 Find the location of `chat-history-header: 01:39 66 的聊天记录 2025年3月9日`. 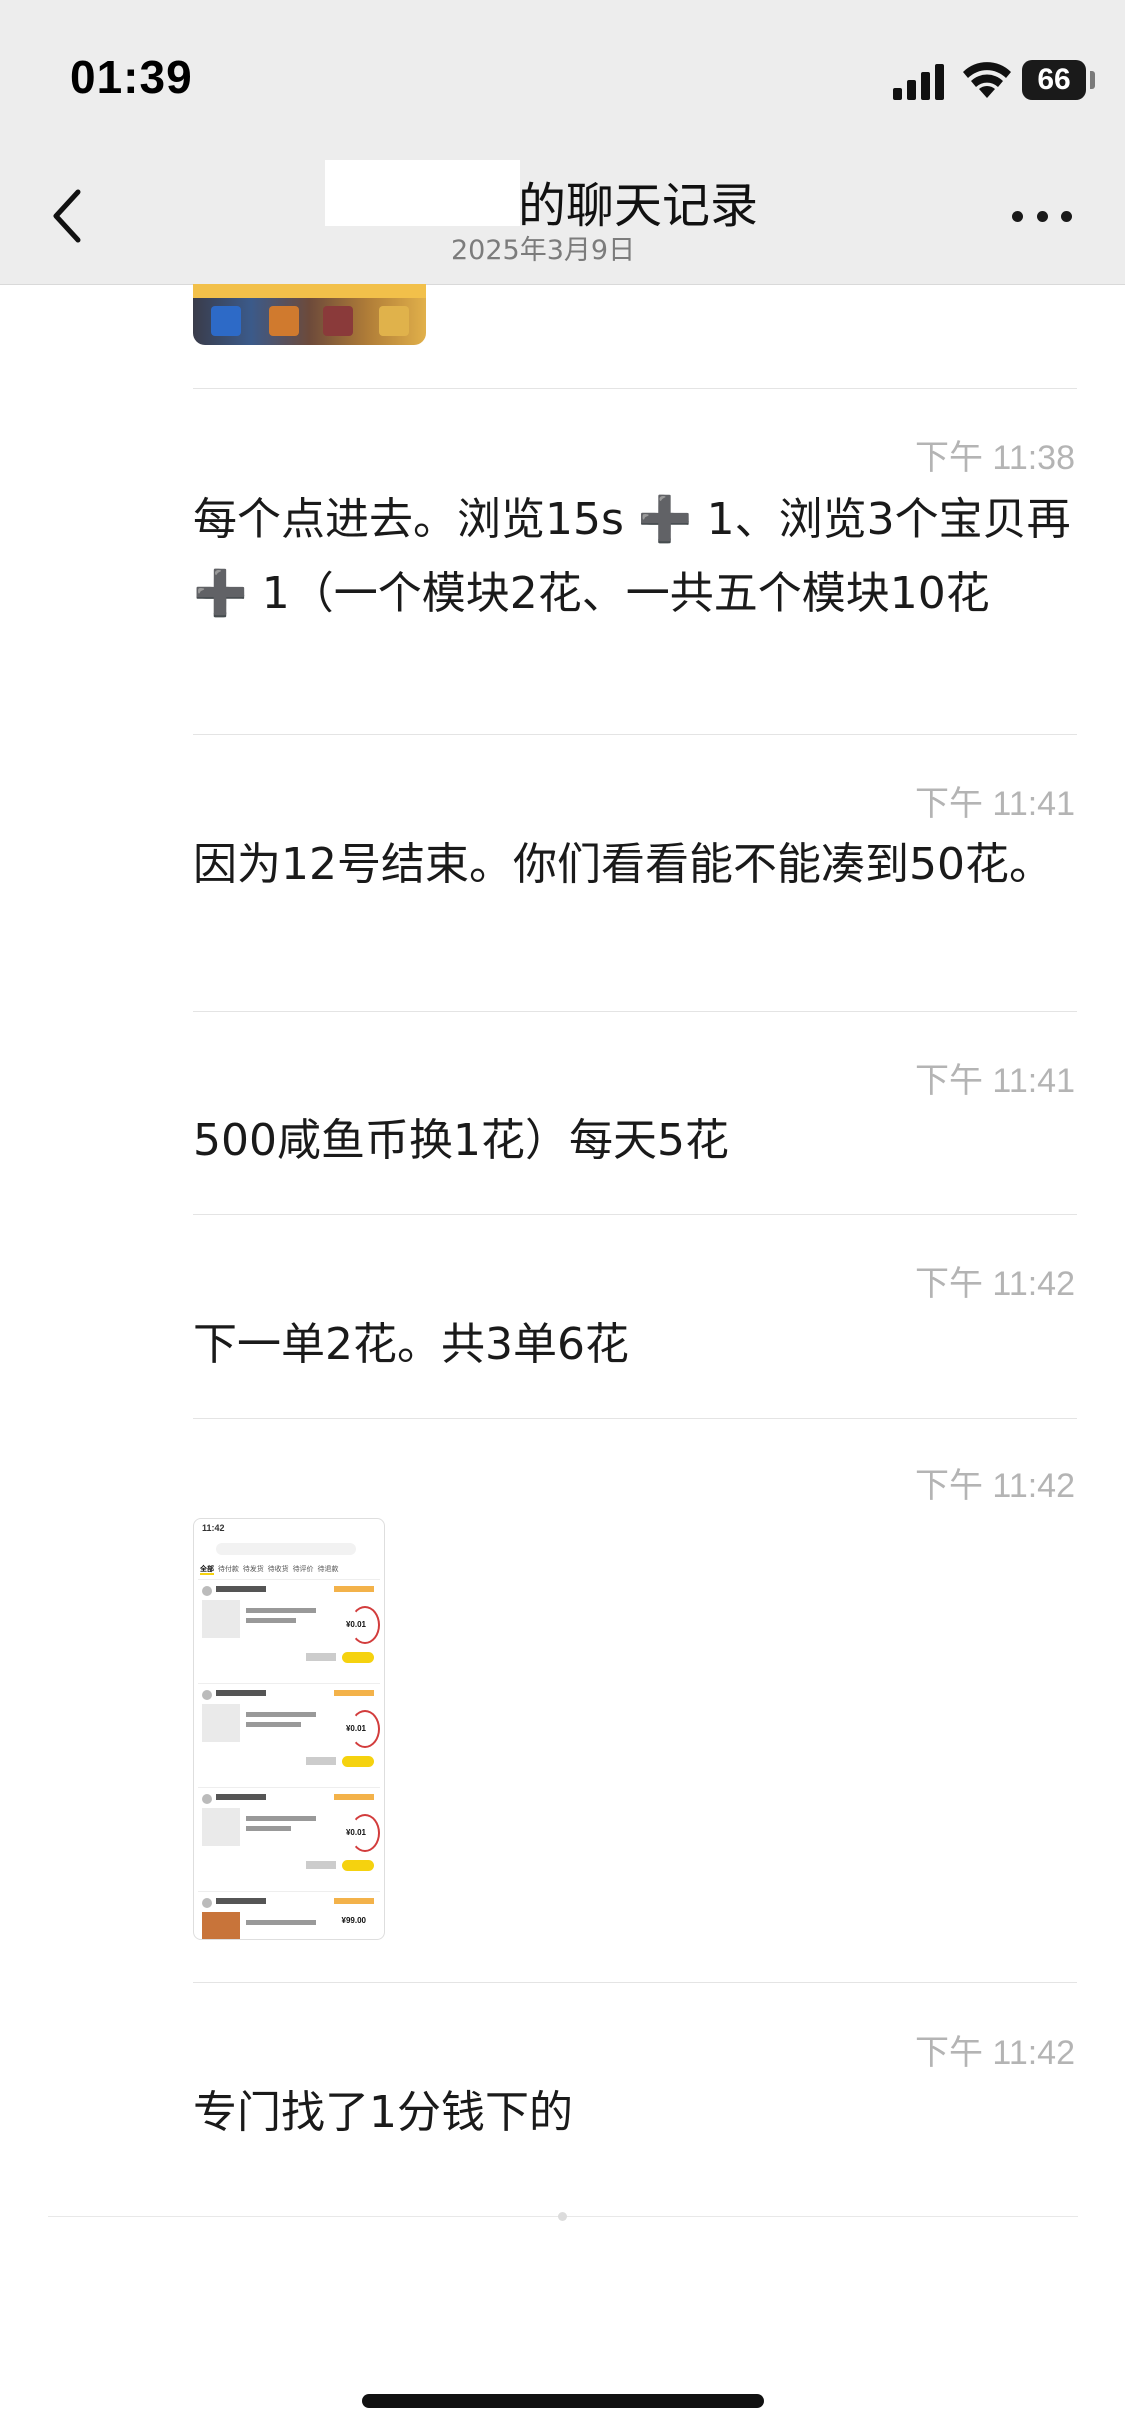

chat-history-header: 01:39 66 的聊天记录 2025年3月9日 is located at coordinates (562, 142).